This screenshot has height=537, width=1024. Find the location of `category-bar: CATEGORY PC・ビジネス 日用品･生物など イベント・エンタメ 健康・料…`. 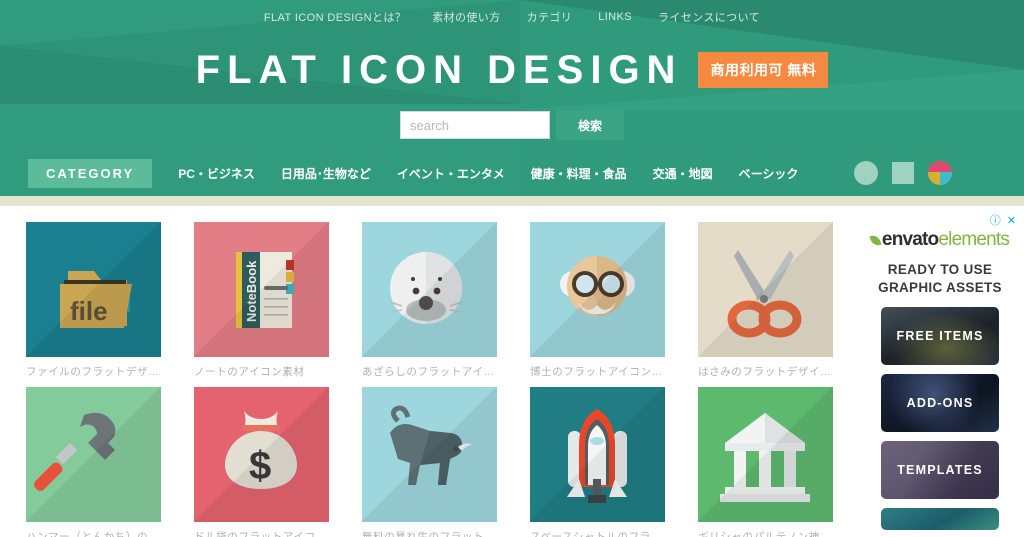

category-bar: CATEGORY PC・ビジネス 日用品･生物など イベント・エンタメ 健康・料… is located at coordinates (512, 173).